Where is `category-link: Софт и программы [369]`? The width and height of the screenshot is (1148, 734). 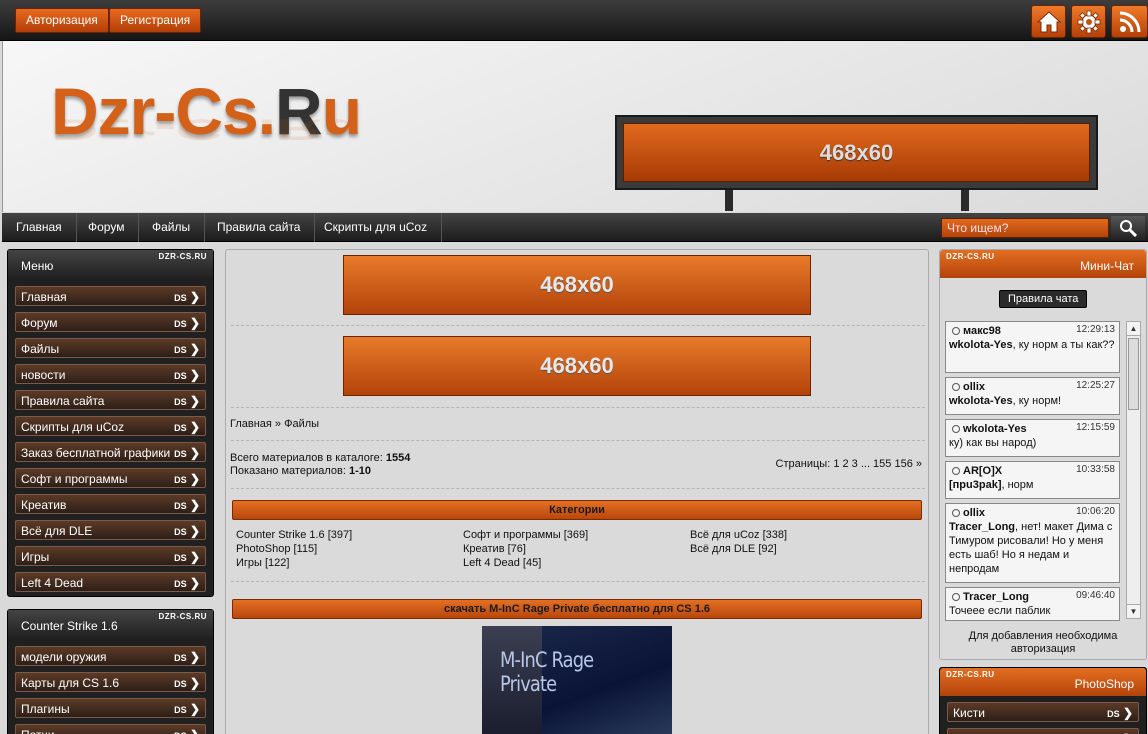
category-link: Софт и программы [369] is located at coordinates (525, 535).